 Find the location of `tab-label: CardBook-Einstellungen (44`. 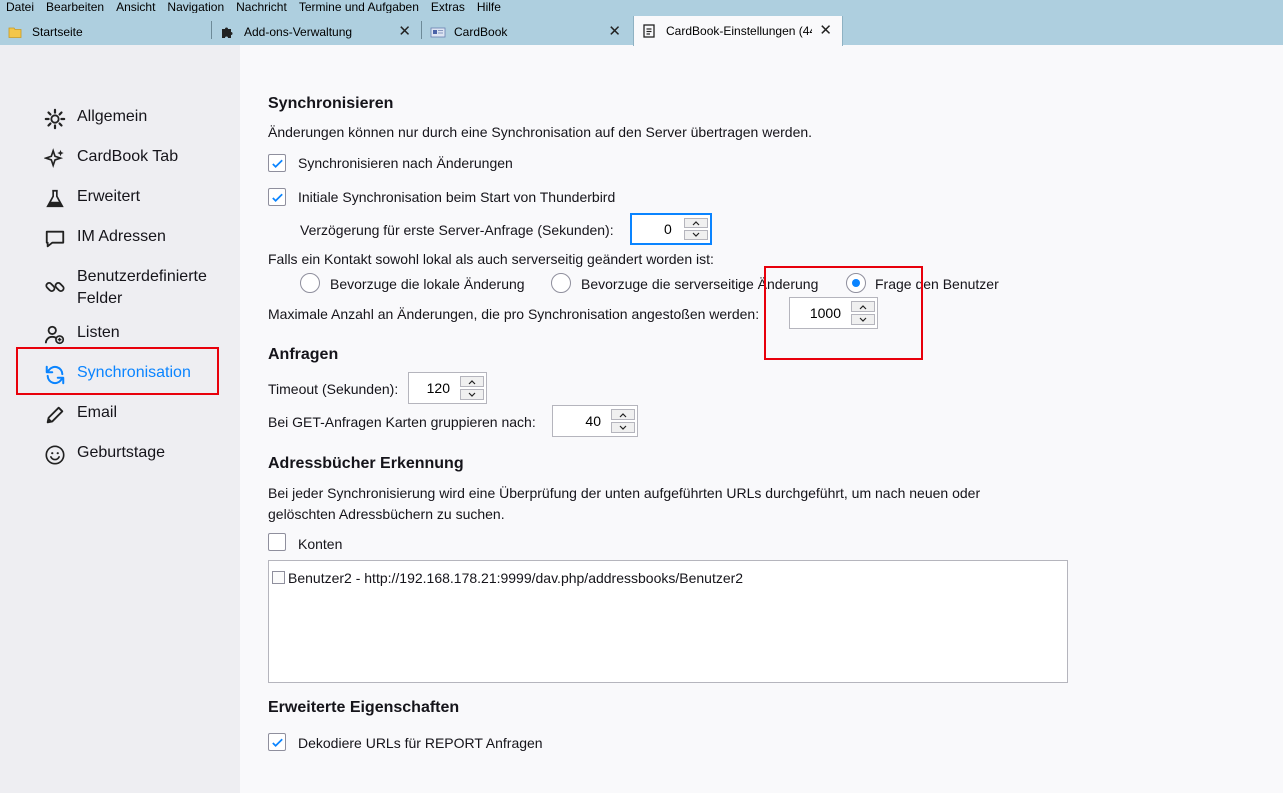

tab-label: CardBook-Einstellungen (44 is located at coordinates (739, 31).